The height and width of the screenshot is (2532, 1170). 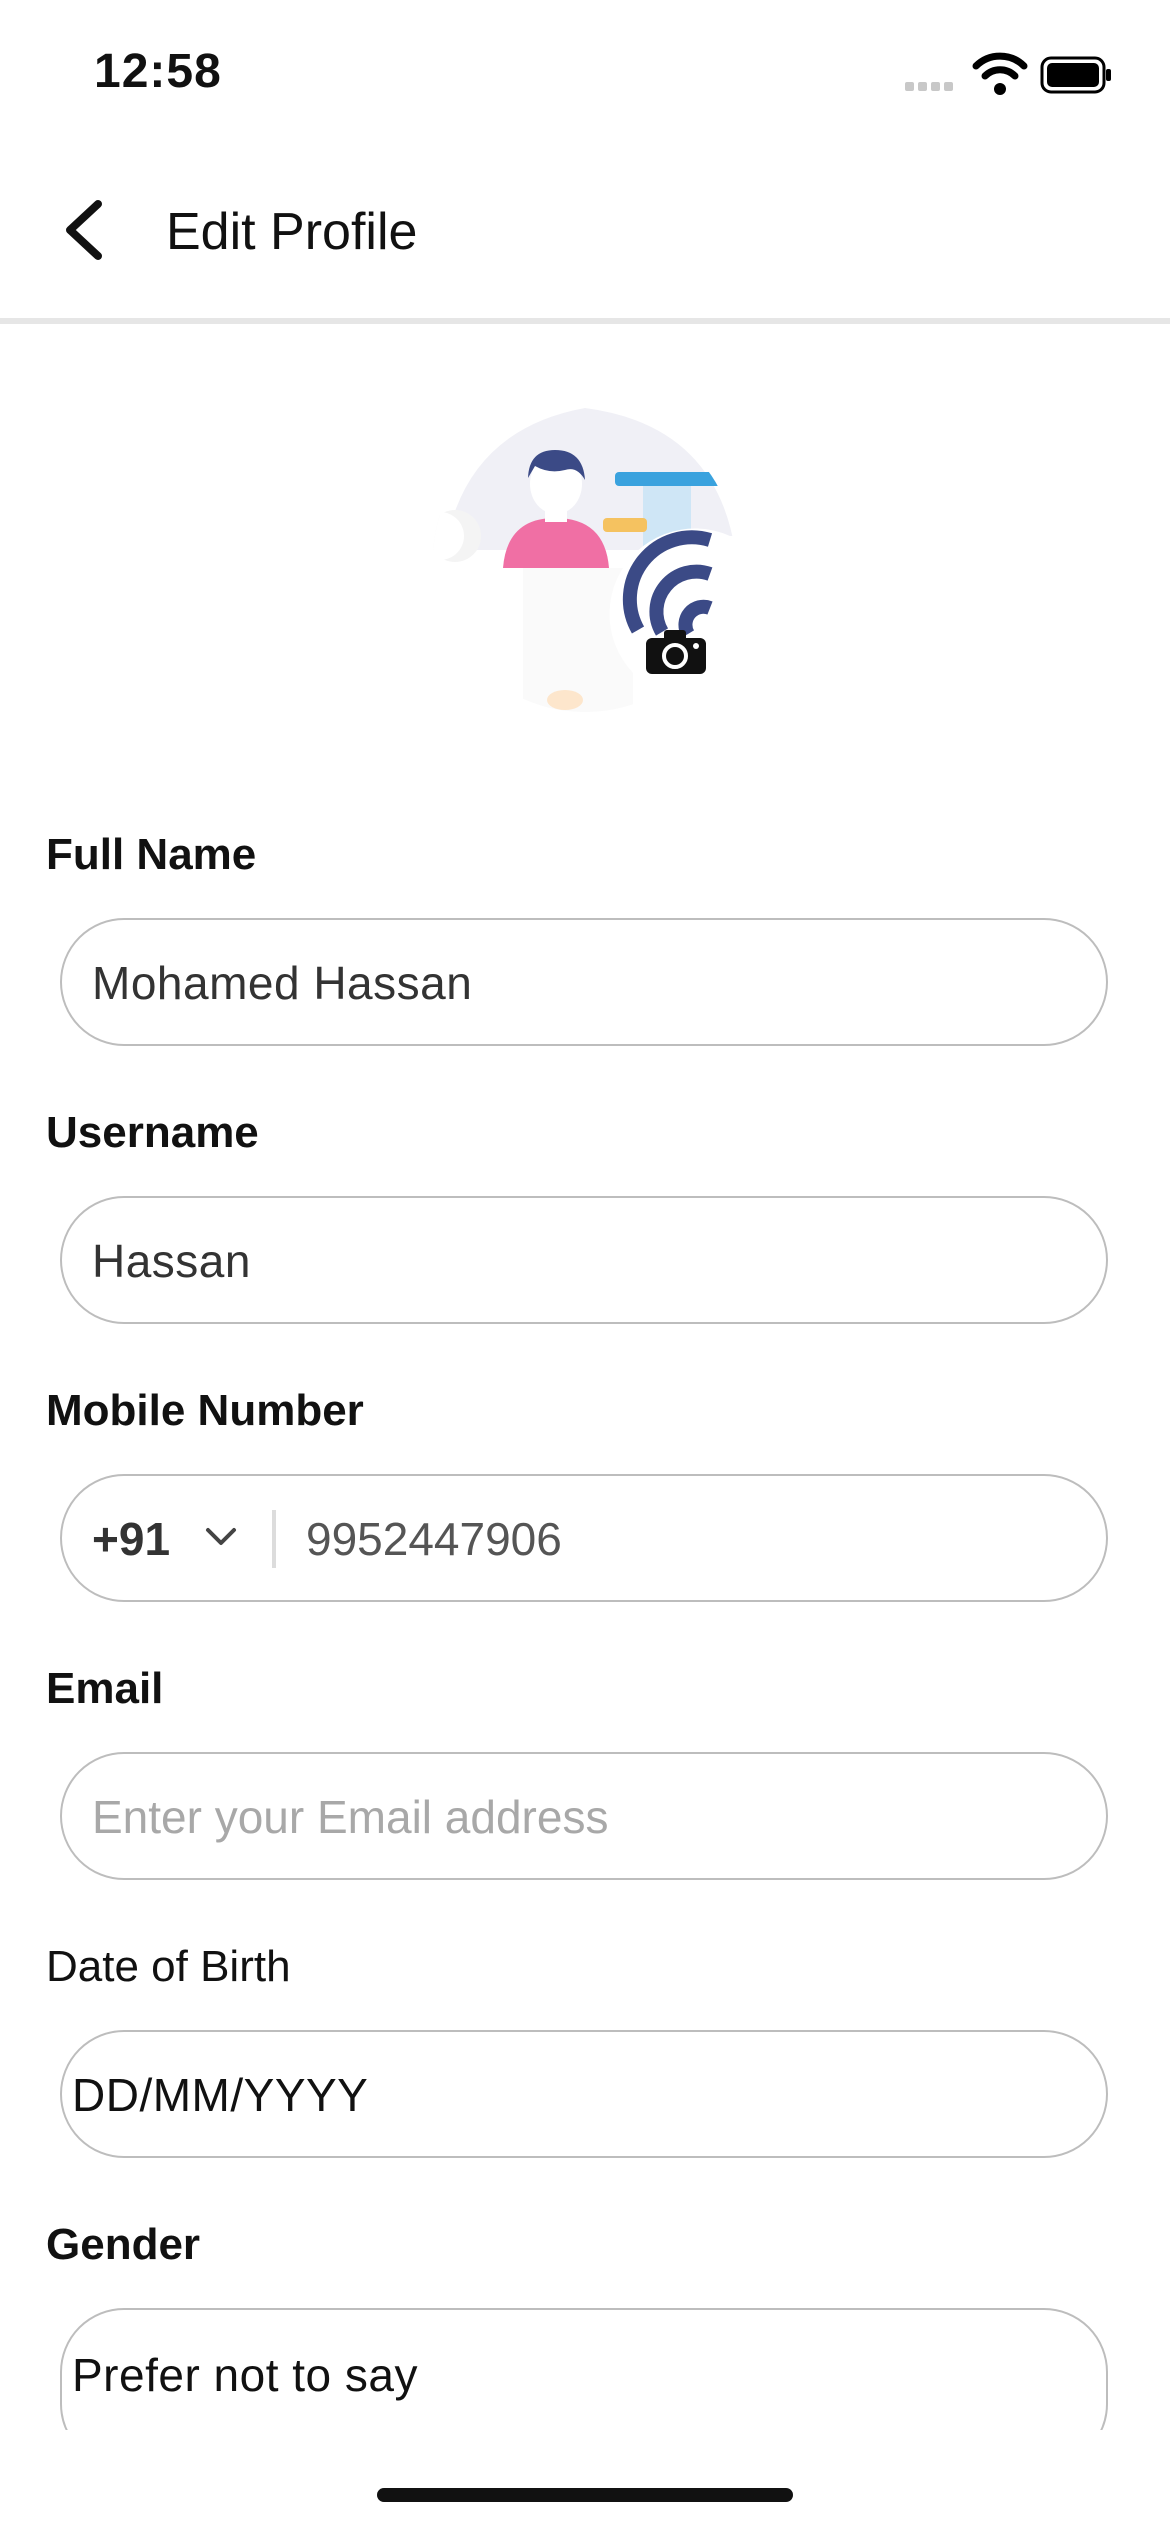 What do you see at coordinates (585, 70) in the screenshot?
I see `status-bar: 12:58` at bounding box center [585, 70].